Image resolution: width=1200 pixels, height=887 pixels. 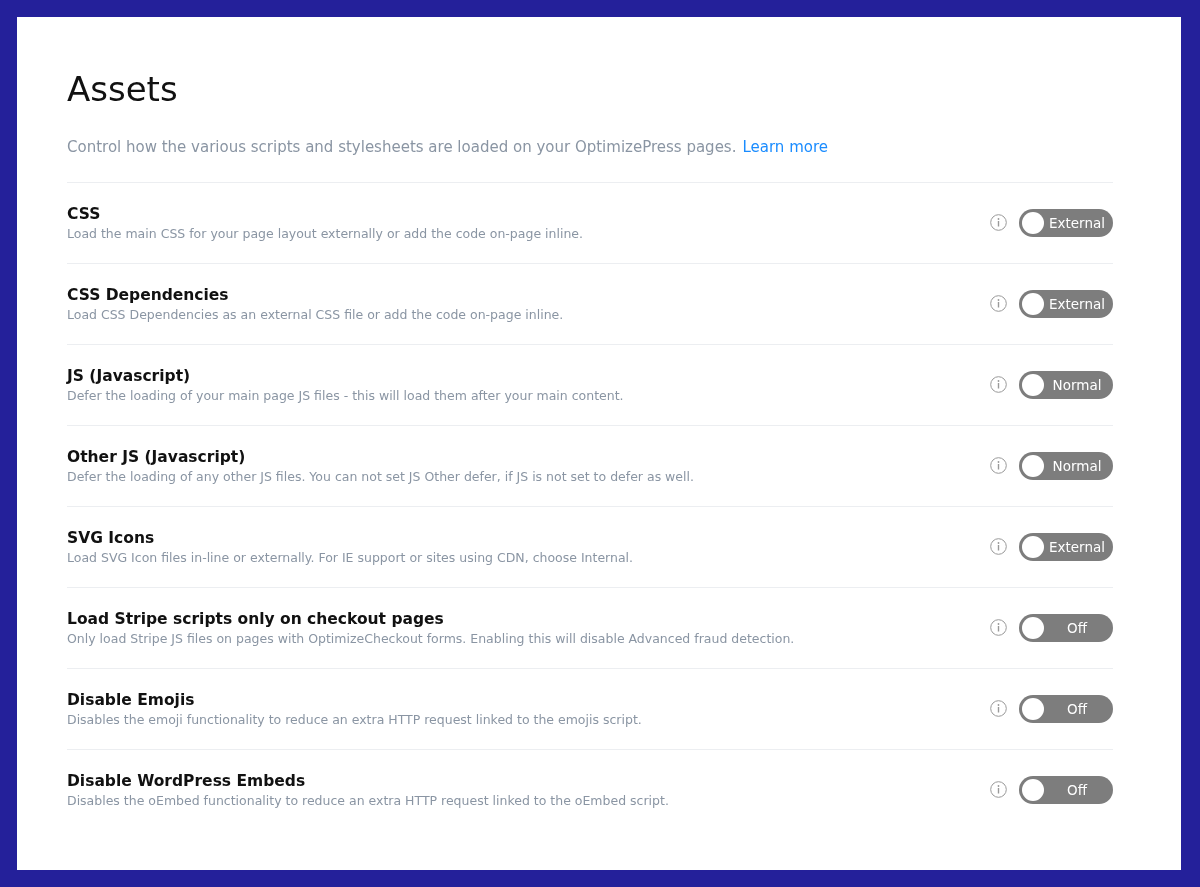 I want to click on setting-label: Disable Emojis, so click(x=131, y=699).